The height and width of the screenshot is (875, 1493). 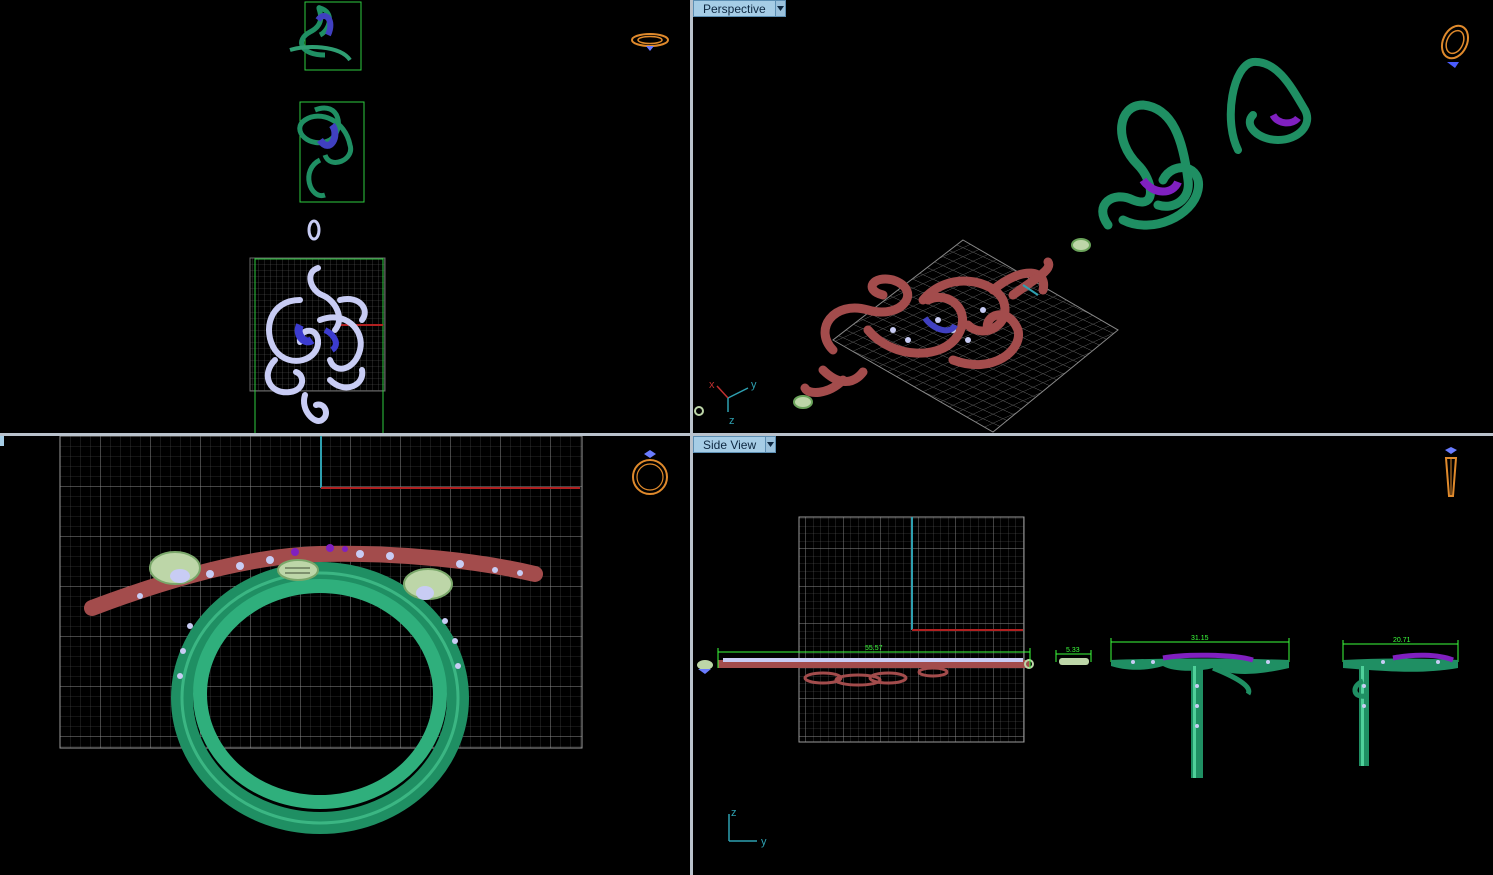 I want to click on perspective-view-selector: Perspective, so click(x=739, y=8).